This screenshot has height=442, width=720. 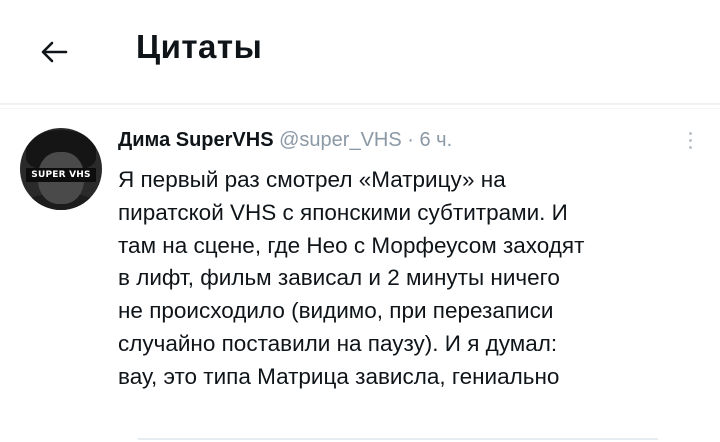 I want to click on avatar: SUPER VHS, so click(x=61, y=169).